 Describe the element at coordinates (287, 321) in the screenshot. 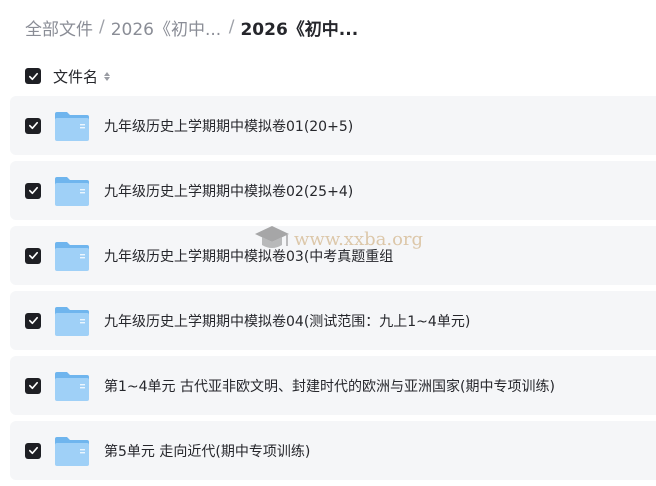

I see `file-name: 九年级历史上学期期中模拟卷04(测试范围：九上1~4单元)` at that location.